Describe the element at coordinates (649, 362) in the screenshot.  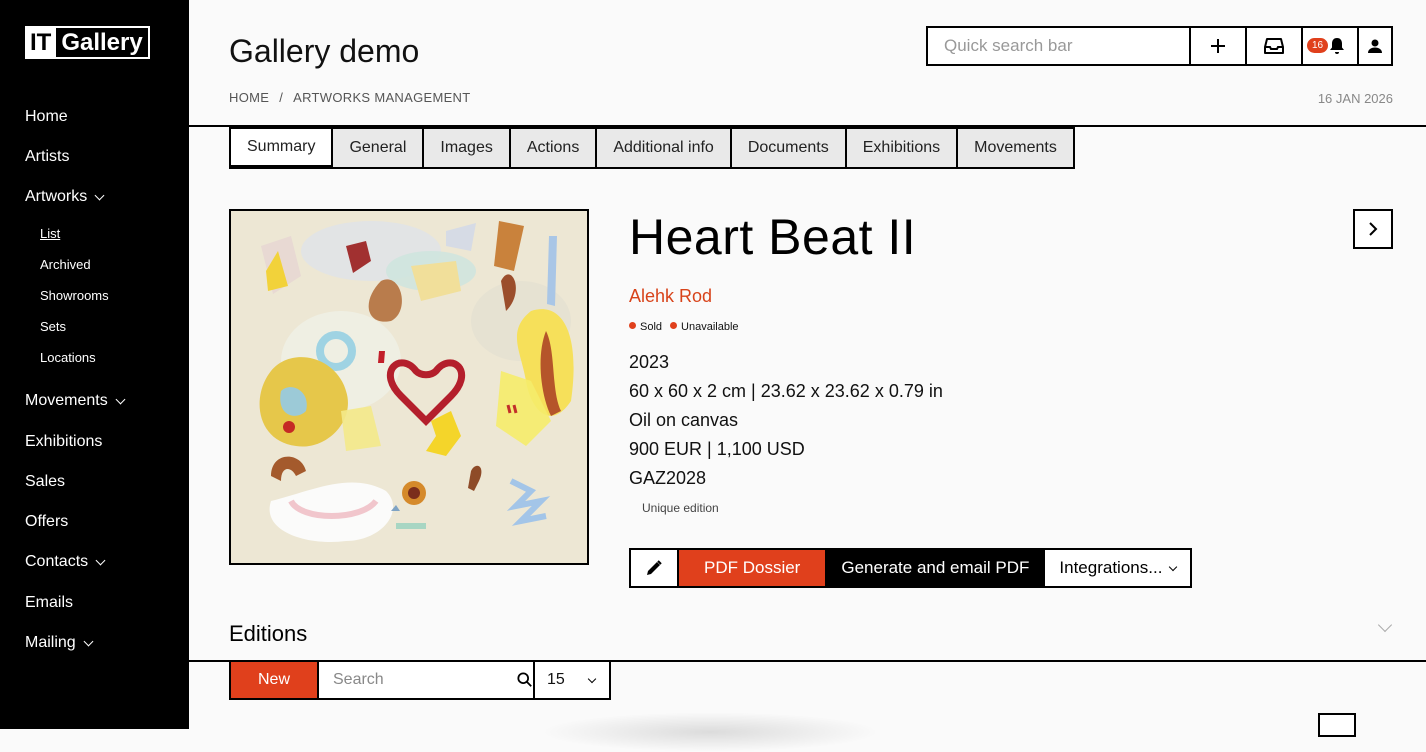
I see `artwork-year: 2023` at that location.